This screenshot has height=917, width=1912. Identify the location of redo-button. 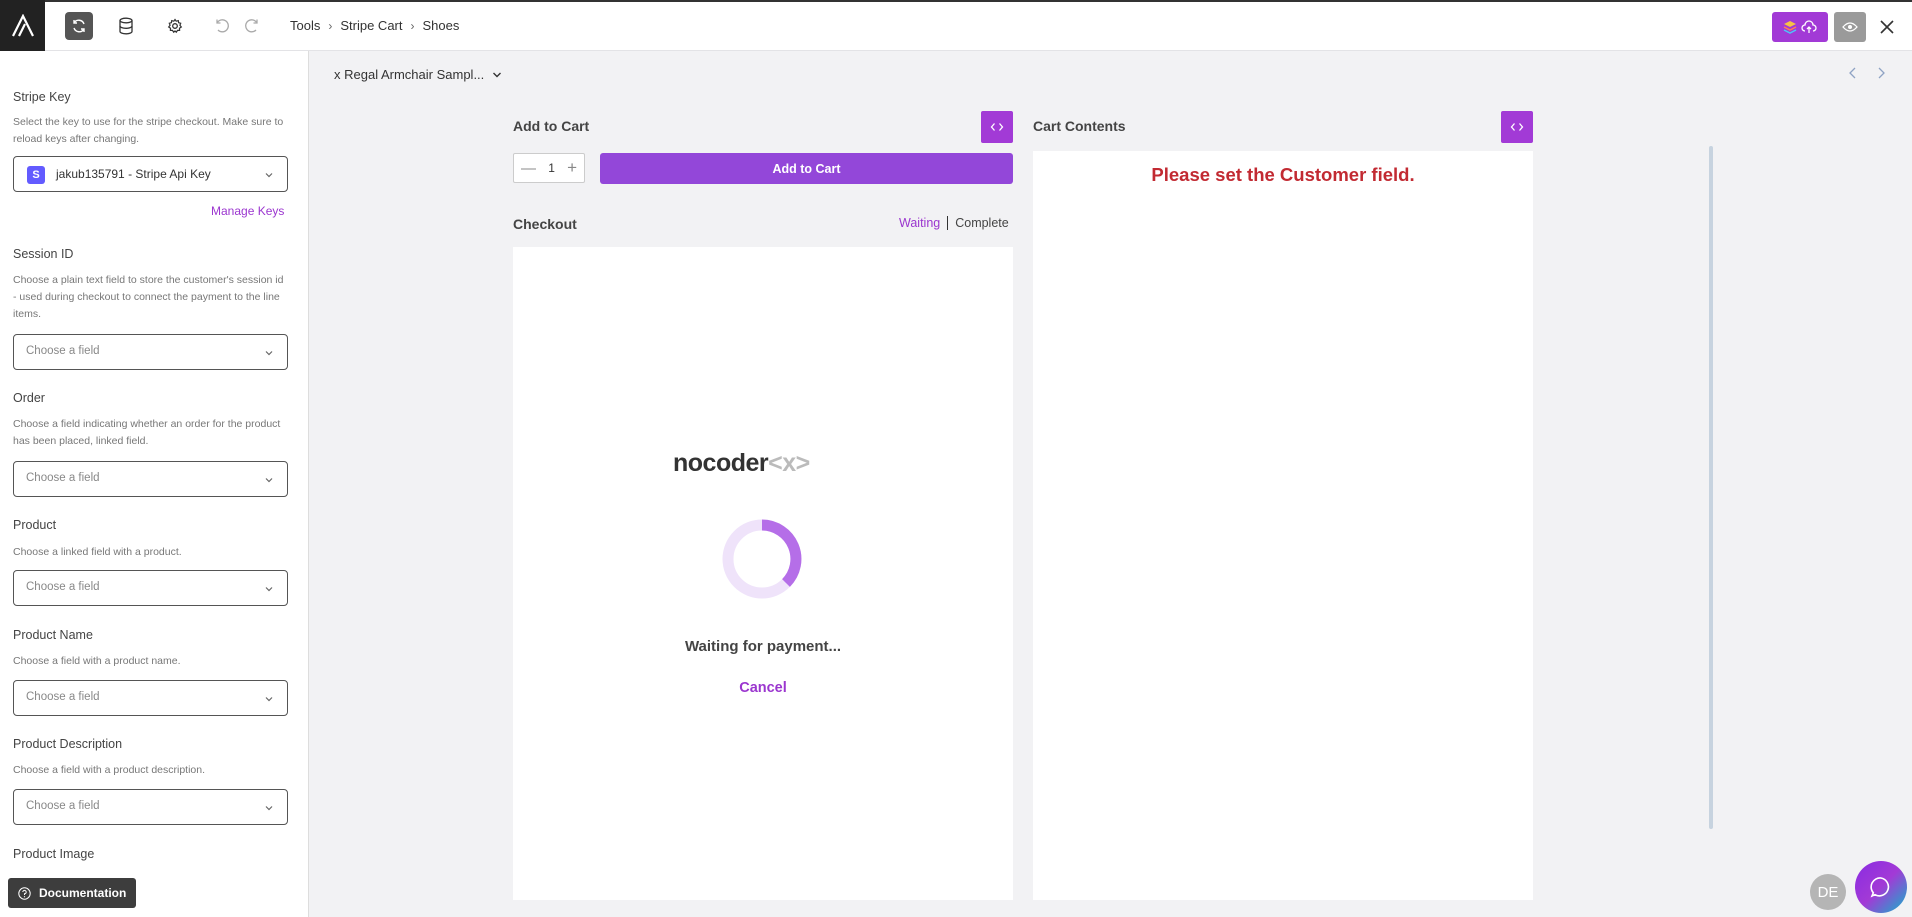
(252, 26).